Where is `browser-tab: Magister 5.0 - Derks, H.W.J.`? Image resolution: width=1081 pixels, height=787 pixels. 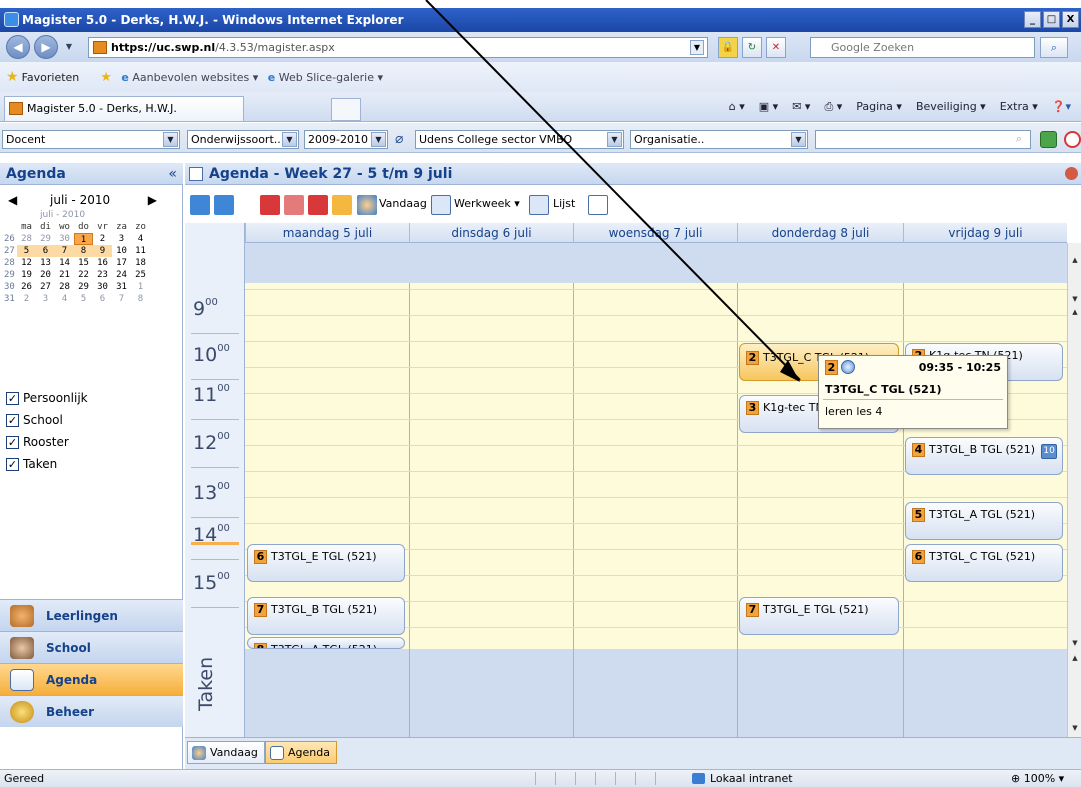 browser-tab: Magister 5.0 - Derks, H.W.J. is located at coordinates (124, 108).